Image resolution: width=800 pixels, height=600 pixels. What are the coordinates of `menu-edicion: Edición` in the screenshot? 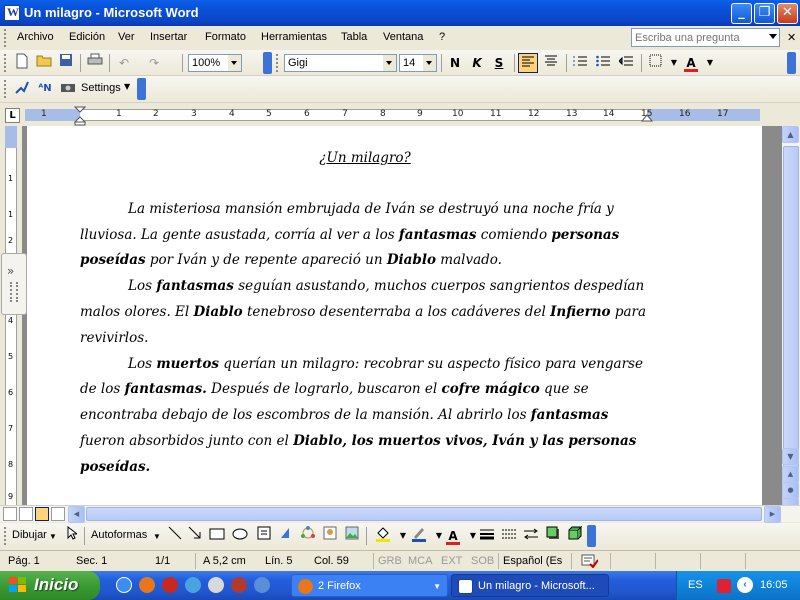 It's located at (87, 37).